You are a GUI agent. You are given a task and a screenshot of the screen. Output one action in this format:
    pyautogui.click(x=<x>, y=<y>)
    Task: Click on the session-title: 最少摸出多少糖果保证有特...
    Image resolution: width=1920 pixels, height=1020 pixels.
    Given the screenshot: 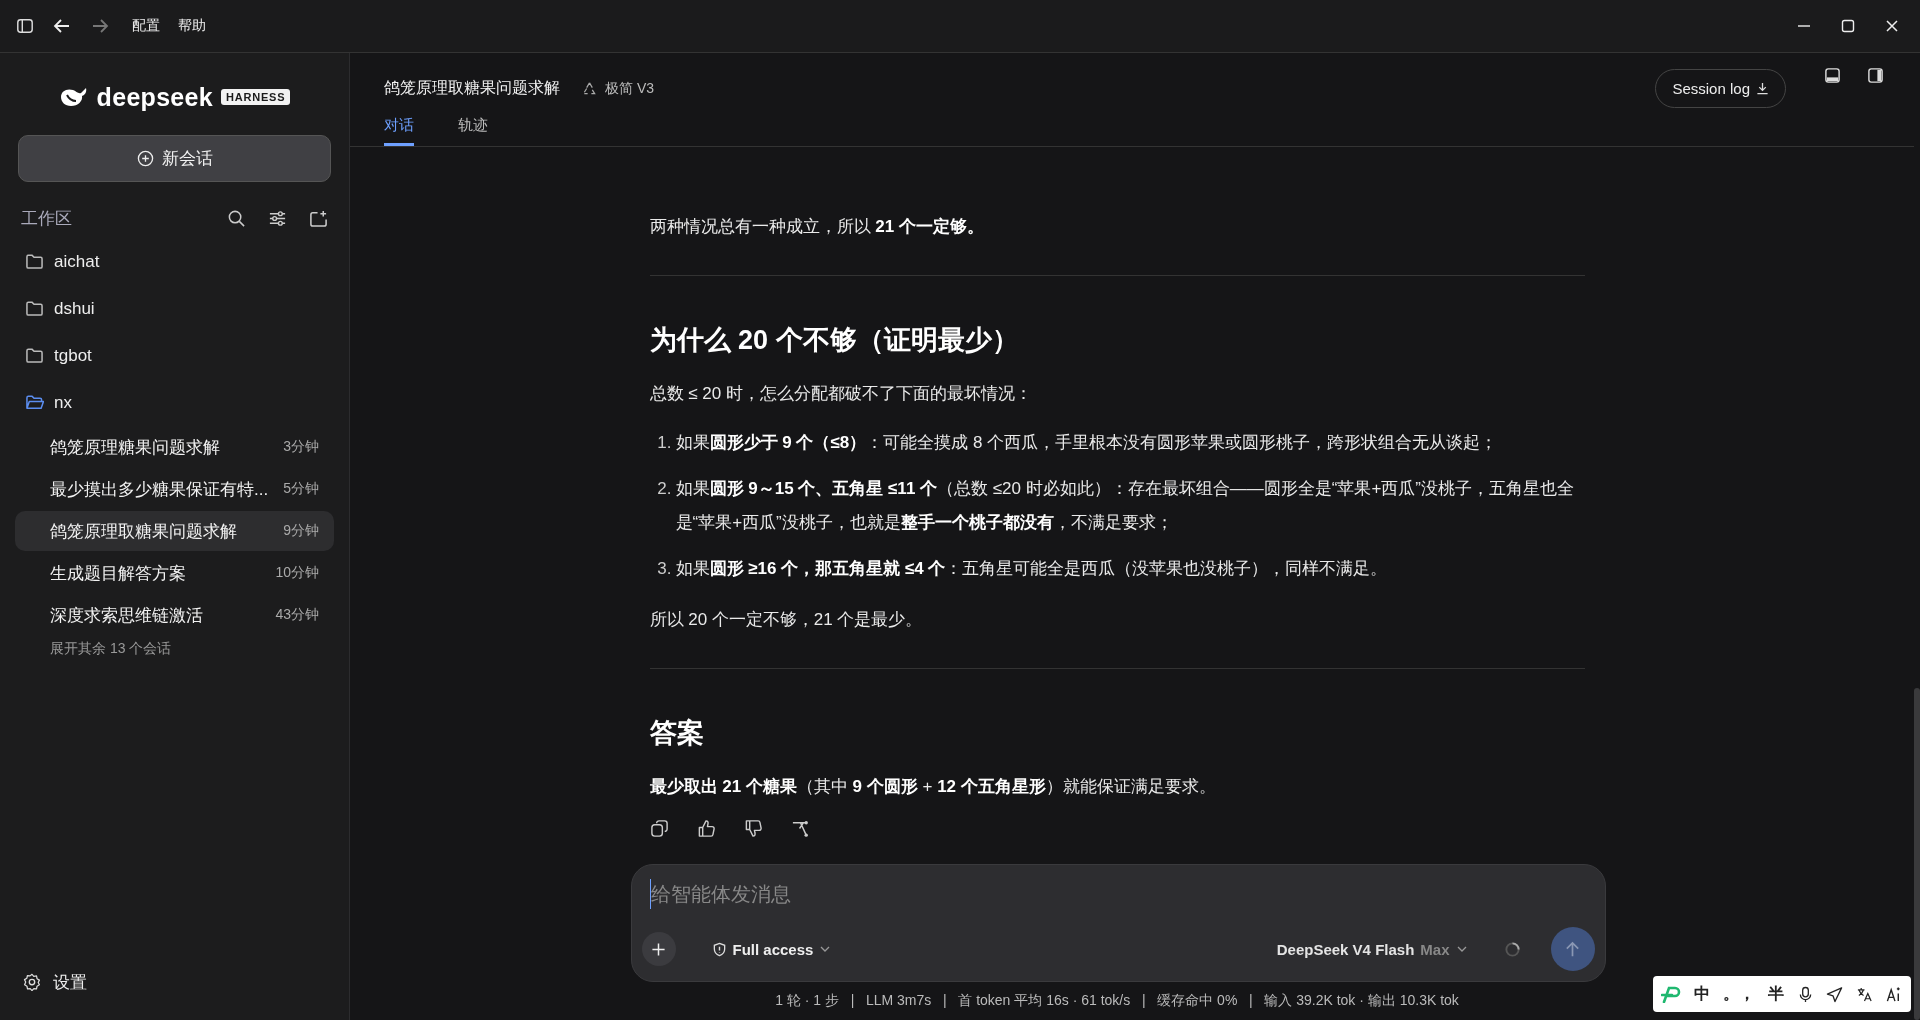 What is the action you would take?
    pyautogui.click(x=160, y=489)
    